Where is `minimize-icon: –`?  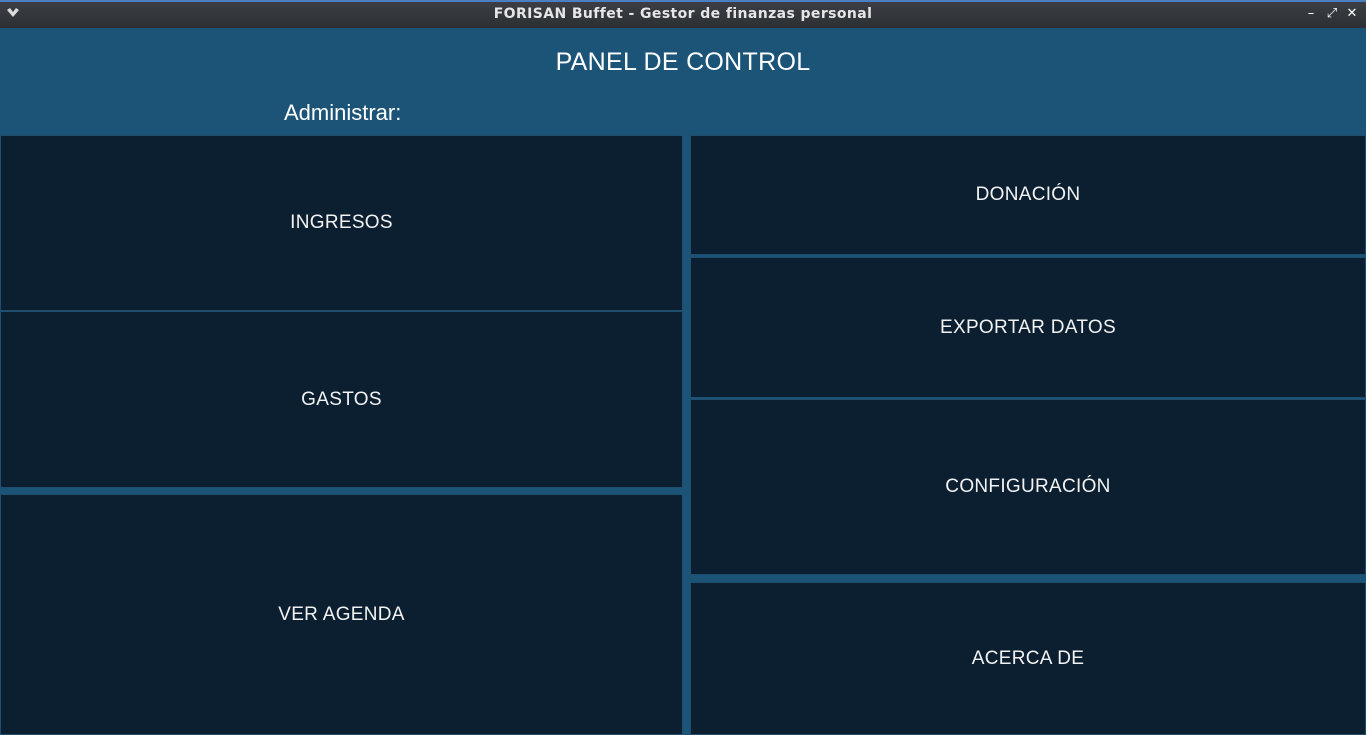
minimize-icon: – is located at coordinates (1311, 13).